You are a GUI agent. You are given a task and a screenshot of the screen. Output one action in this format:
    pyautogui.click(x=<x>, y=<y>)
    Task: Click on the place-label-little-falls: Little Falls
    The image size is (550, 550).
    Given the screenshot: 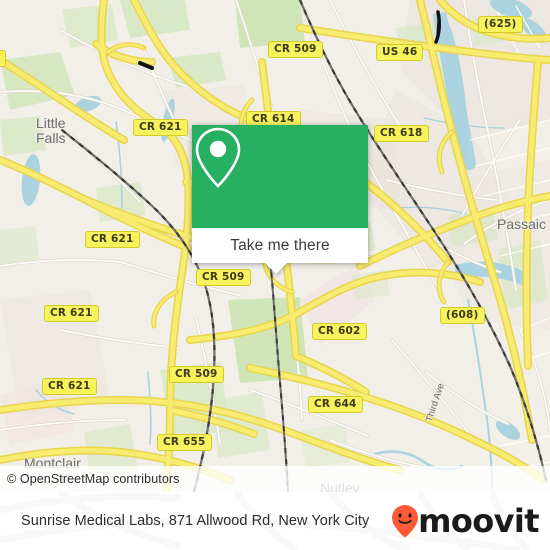 What is the action you would take?
    pyautogui.click(x=51, y=131)
    